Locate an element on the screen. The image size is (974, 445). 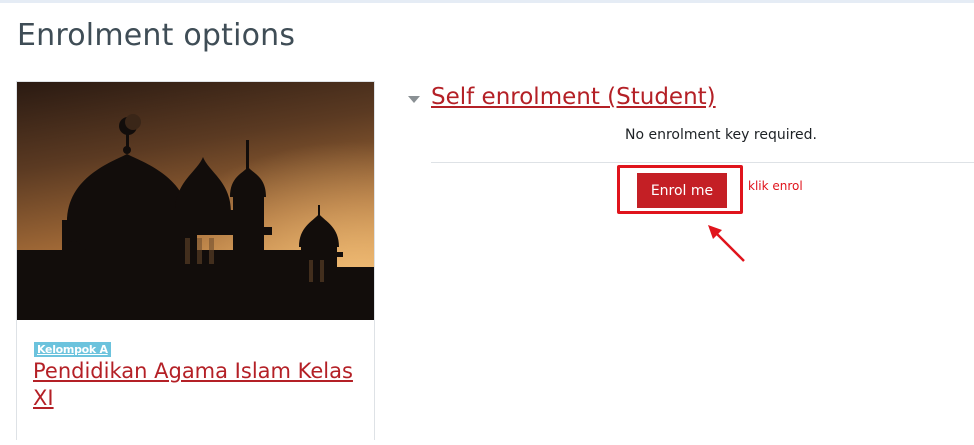
page-title: Enrolment options is located at coordinates (156, 35).